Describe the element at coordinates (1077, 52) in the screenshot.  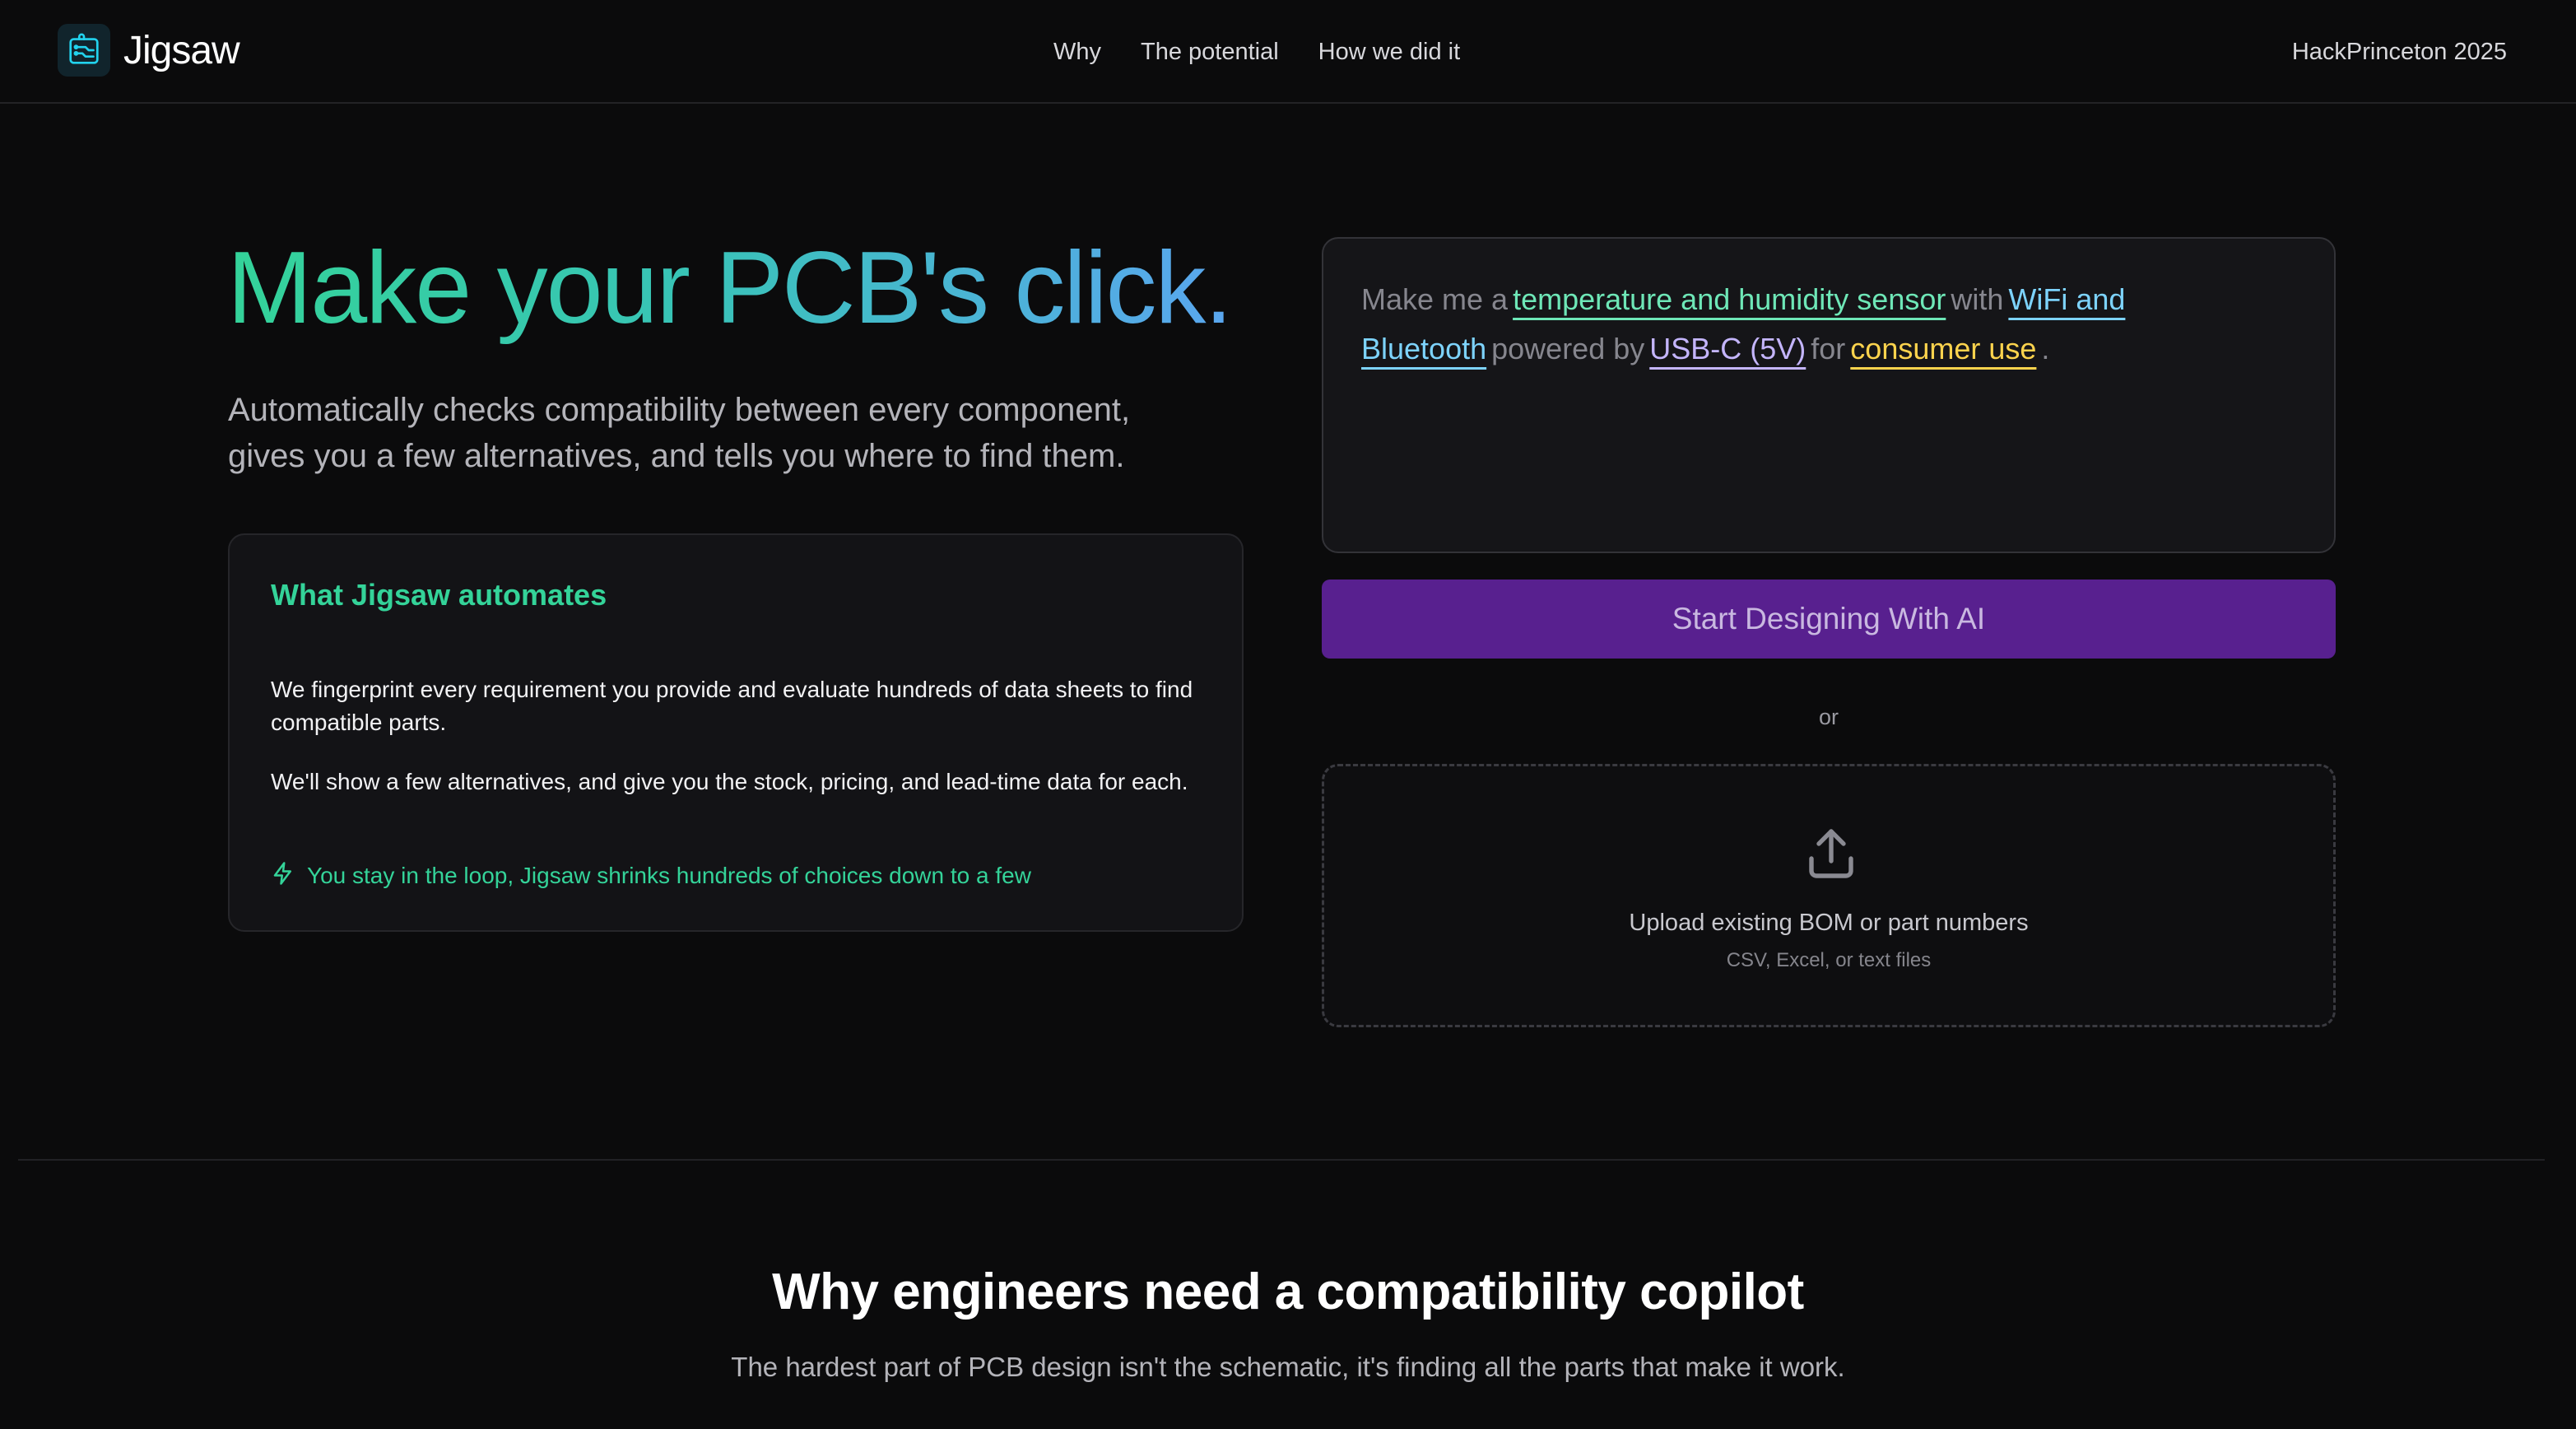
I see `nav-link-why: Why` at that location.